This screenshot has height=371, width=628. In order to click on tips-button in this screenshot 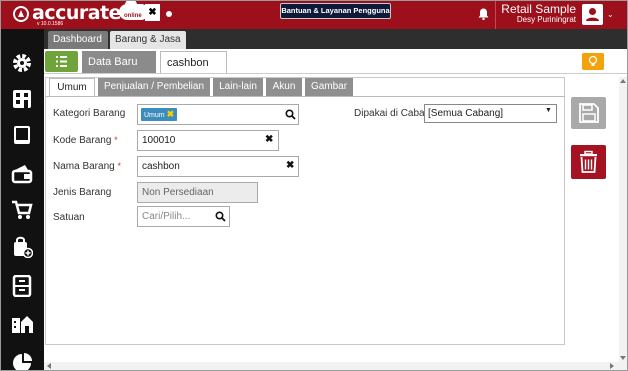, I will do `click(593, 61)`.